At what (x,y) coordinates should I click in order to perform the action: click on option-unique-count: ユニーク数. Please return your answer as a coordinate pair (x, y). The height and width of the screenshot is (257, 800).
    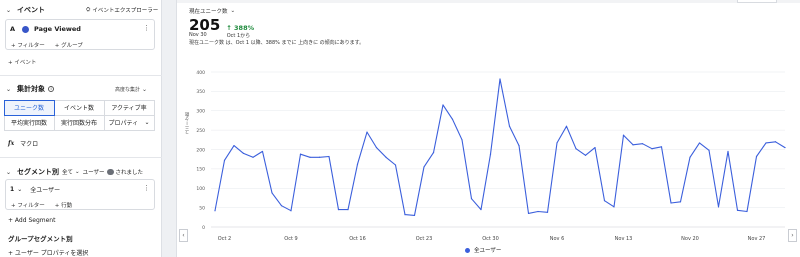
    Looking at the image, I should click on (29, 107).